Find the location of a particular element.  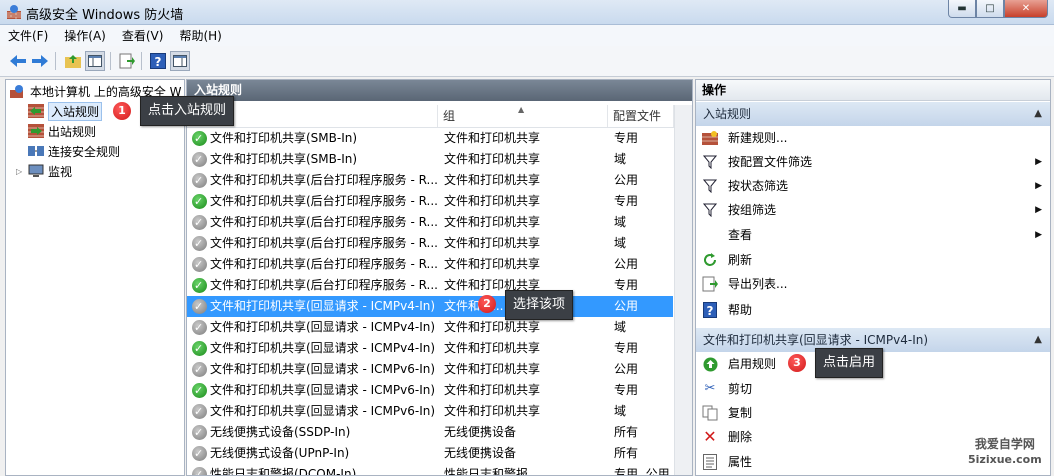

column-header-profile: 配置文件 is located at coordinates (641, 116).